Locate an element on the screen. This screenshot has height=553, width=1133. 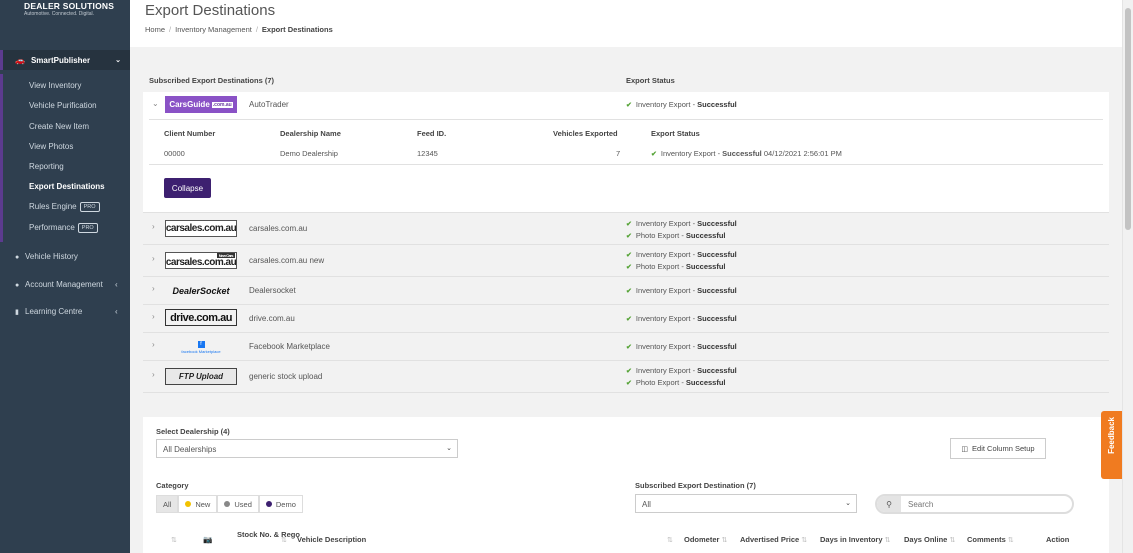
search-input is located at coordinates (976, 504).